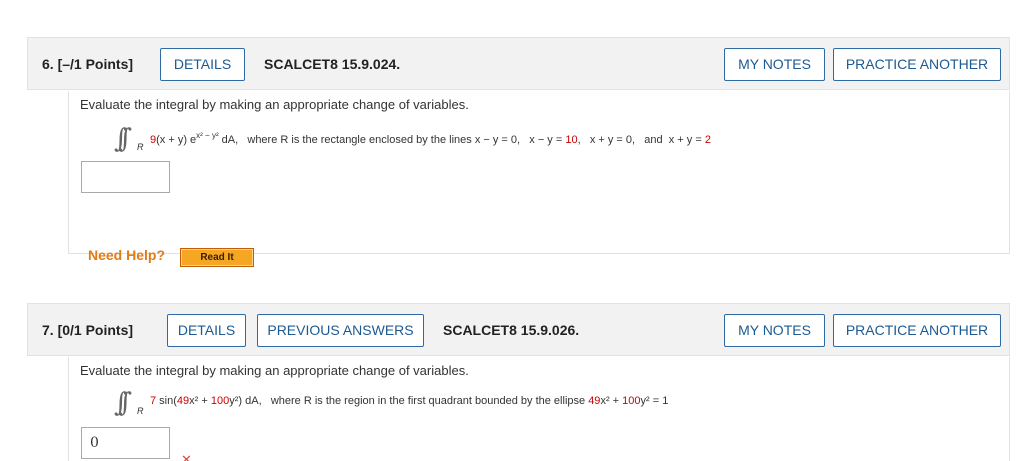 The width and height of the screenshot is (1024, 461). What do you see at coordinates (332, 64) in the screenshot?
I see `question-6-code: SCALCET8 15.9.024.` at bounding box center [332, 64].